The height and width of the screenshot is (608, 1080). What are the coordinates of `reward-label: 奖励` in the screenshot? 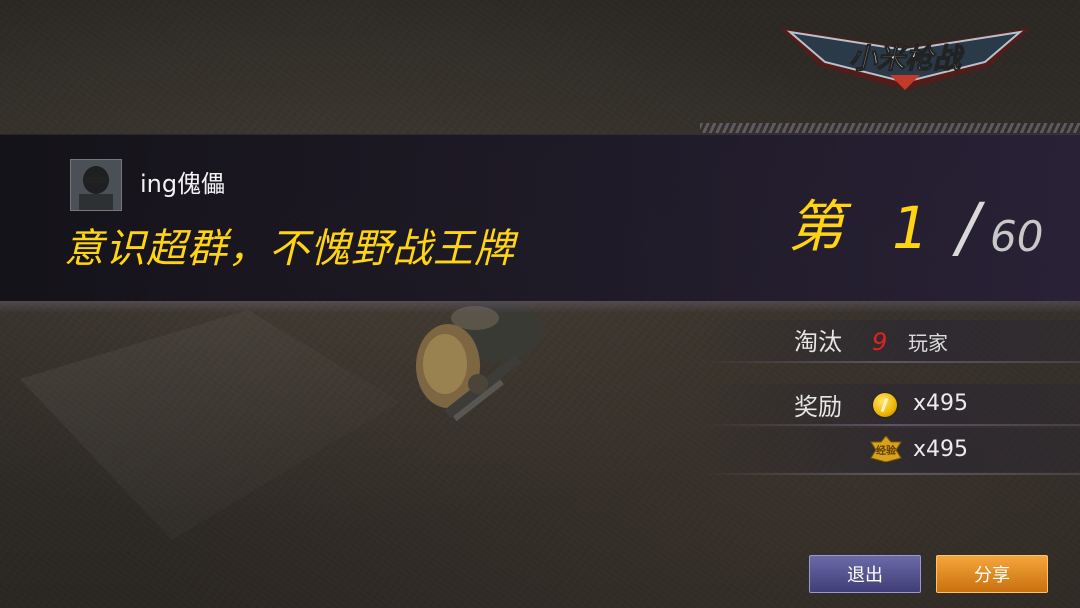 It's located at (818, 407).